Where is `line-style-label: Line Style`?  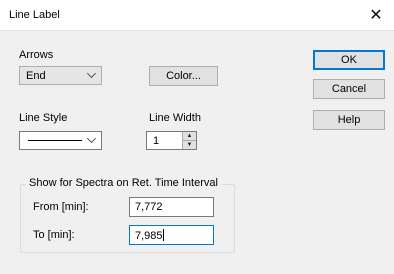 line-style-label: Line Style is located at coordinates (43, 118).